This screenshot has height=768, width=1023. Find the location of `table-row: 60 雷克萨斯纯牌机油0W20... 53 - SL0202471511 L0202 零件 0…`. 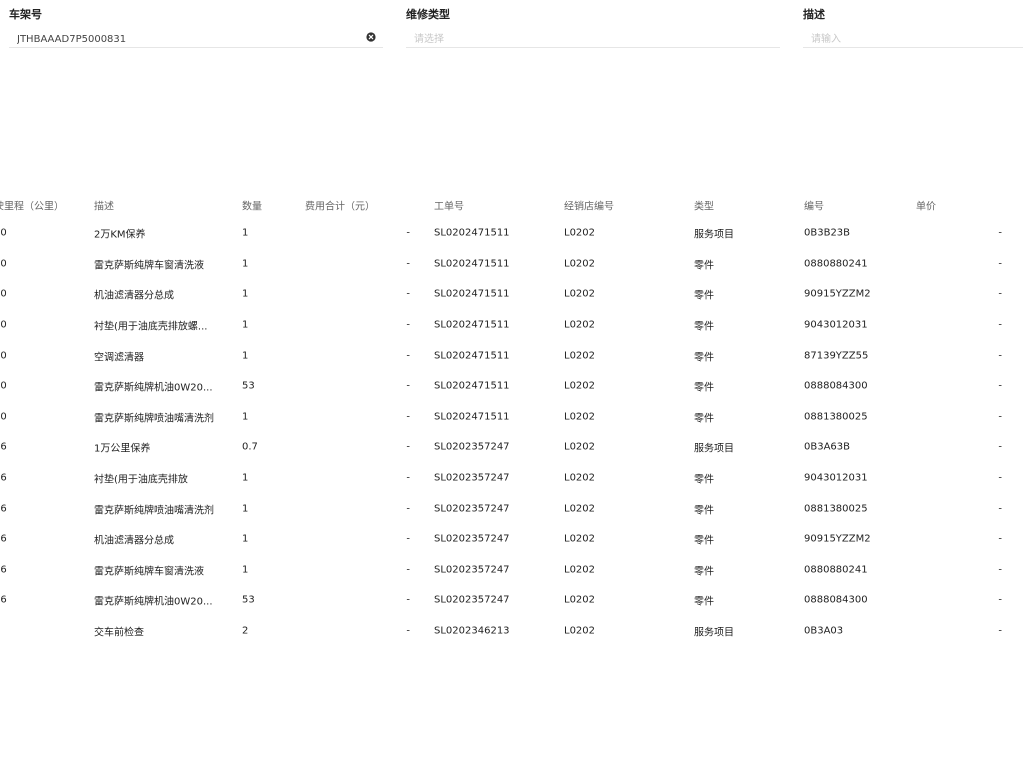

table-row: 60 雷克萨斯纯牌机油0W20... 53 - SL0202471511 L0202 零件 0… is located at coordinates (511, 386).